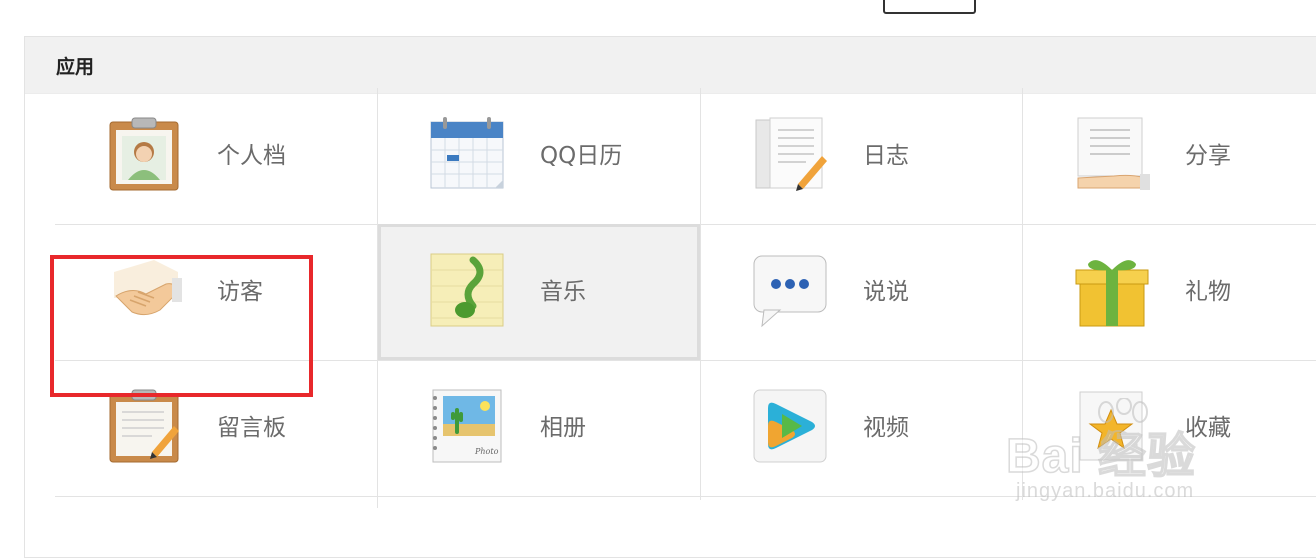  I want to click on app-calendar: QQ日历, so click(539, 156).